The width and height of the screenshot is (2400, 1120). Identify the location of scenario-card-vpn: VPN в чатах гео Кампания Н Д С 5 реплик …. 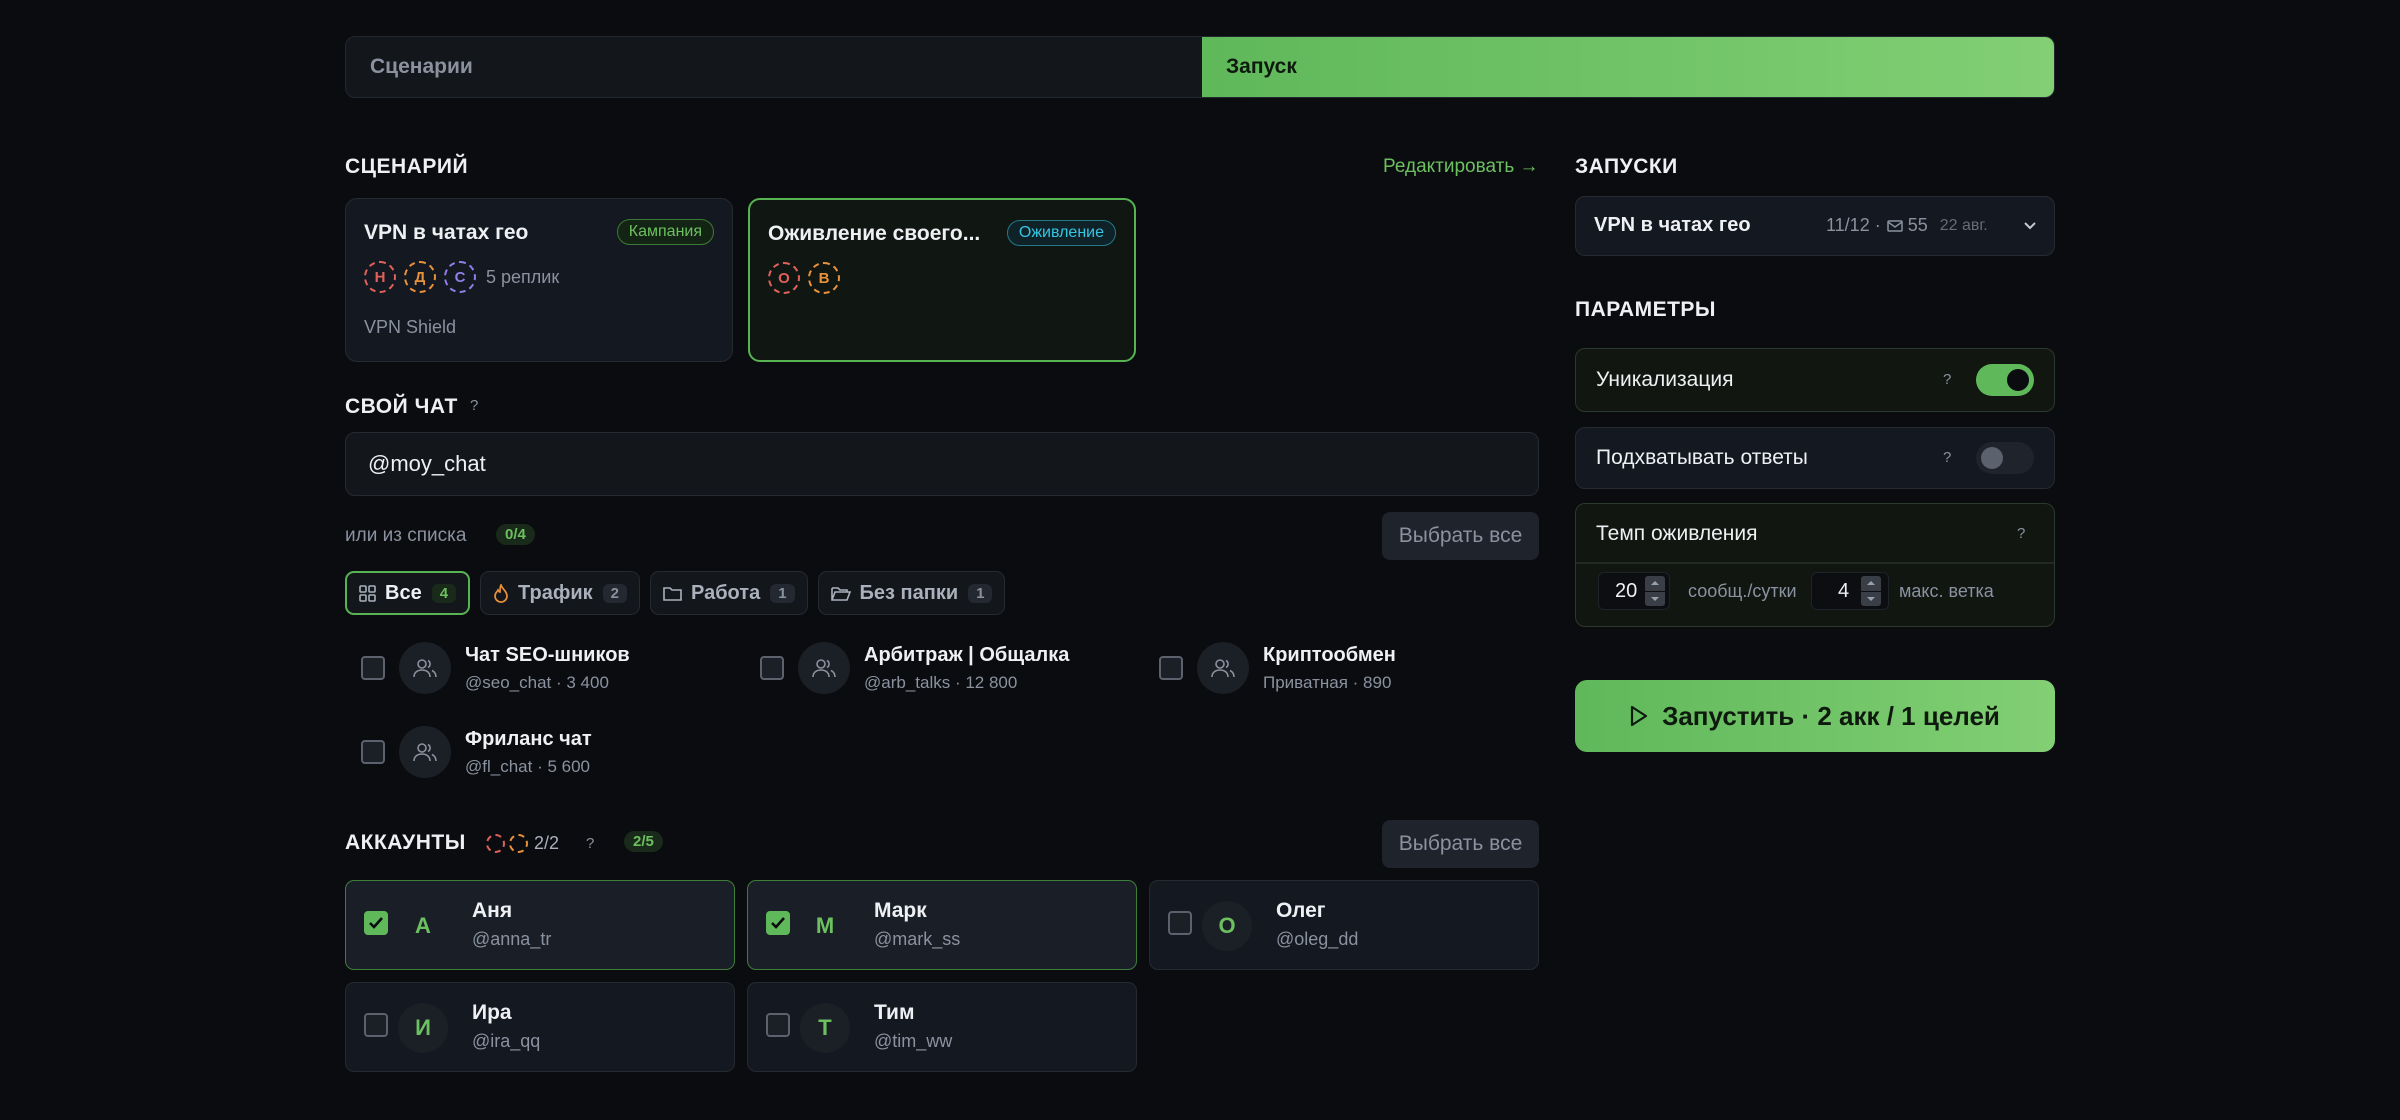
(539, 280).